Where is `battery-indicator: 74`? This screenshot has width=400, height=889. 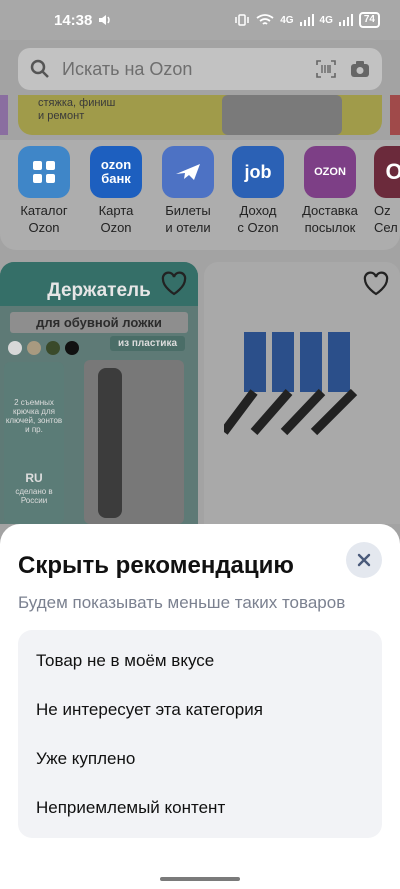 battery-indicator: 74 is located at coordinates (369, 20).